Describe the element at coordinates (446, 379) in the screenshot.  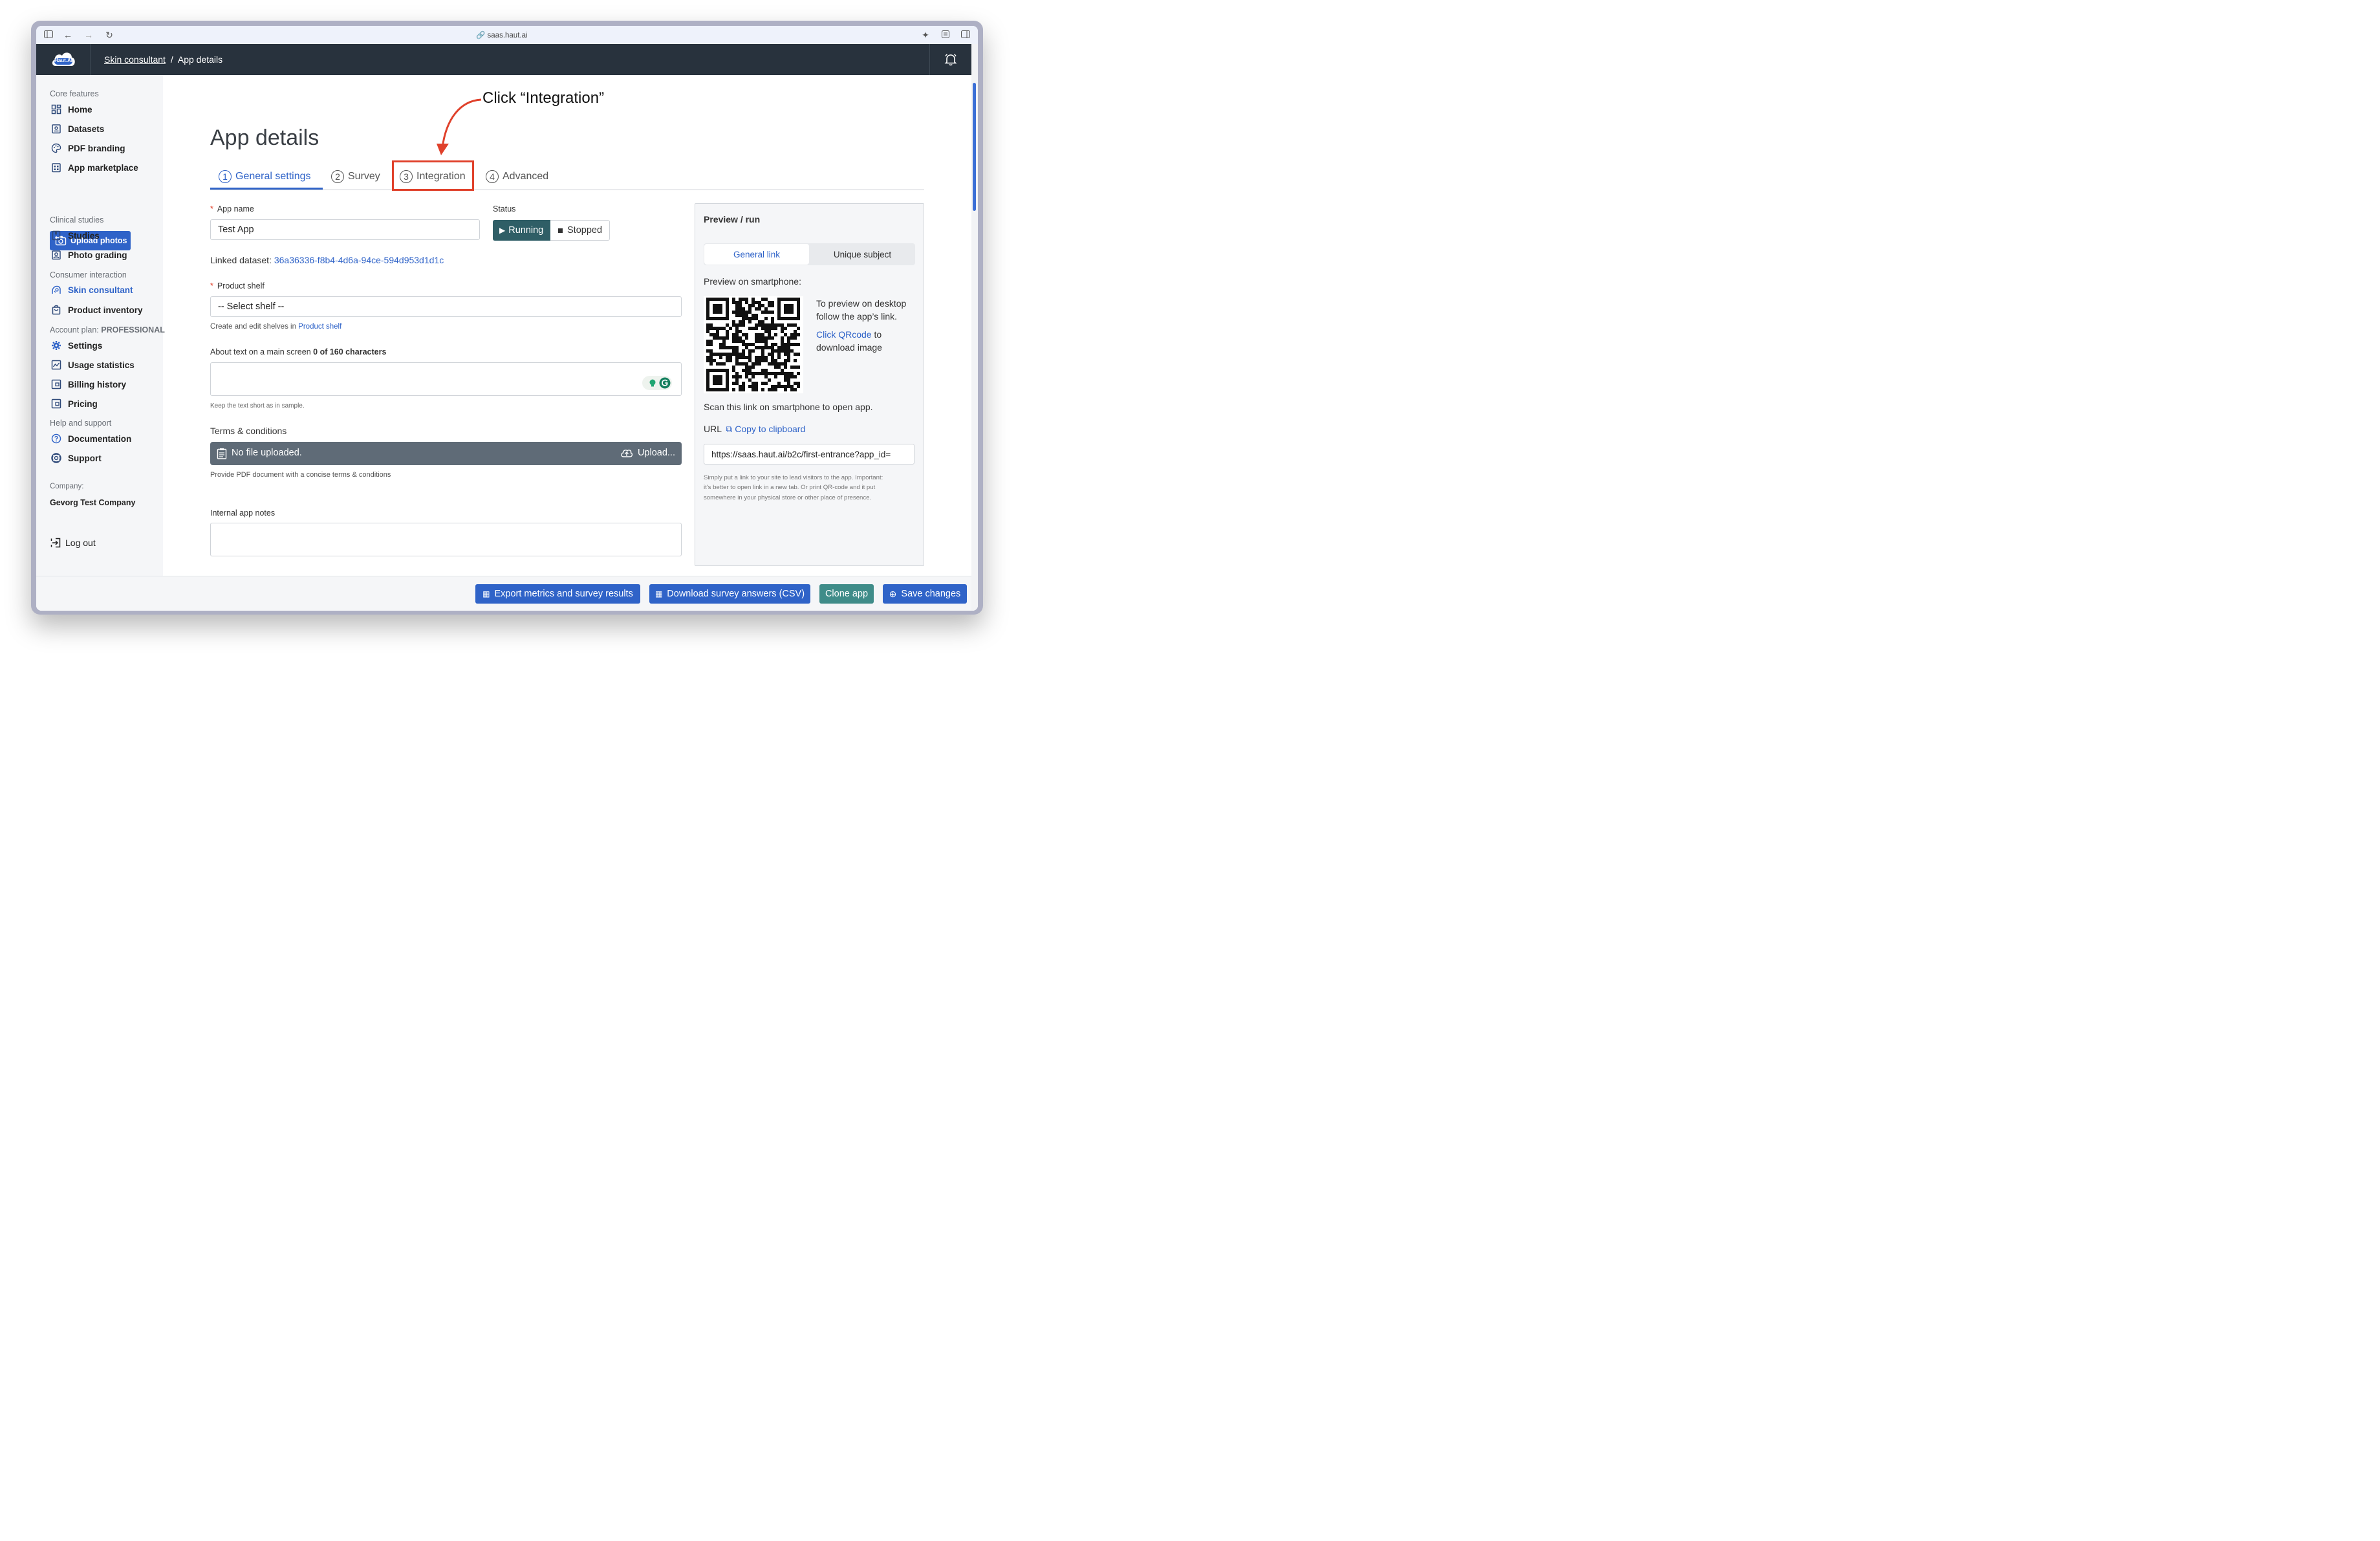
I see `about-text-textarea` at that location.